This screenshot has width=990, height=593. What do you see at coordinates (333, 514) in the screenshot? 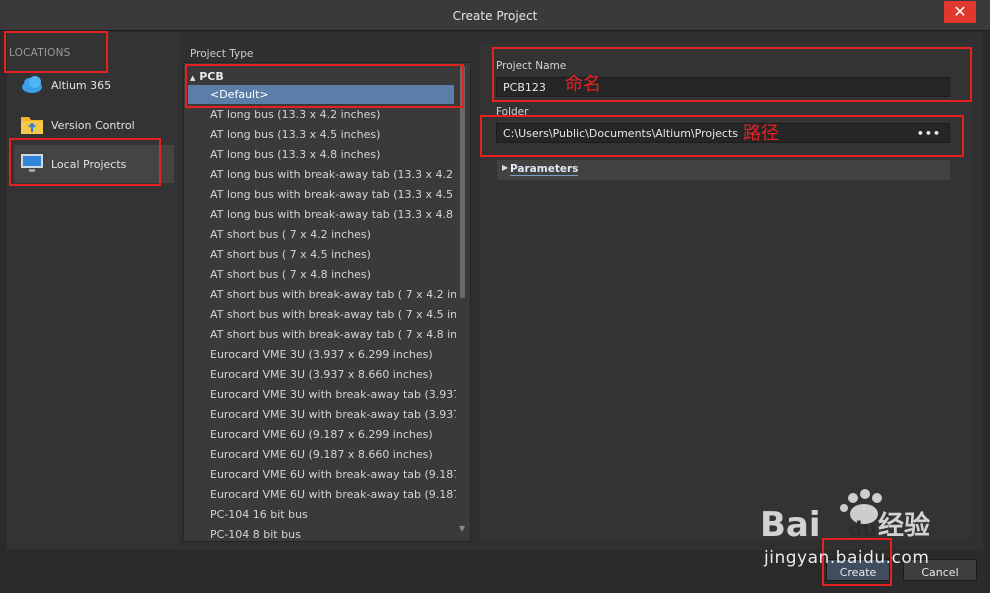
I see `list-item: PC-104 16 bit bus` at bounding box center [333, 514].